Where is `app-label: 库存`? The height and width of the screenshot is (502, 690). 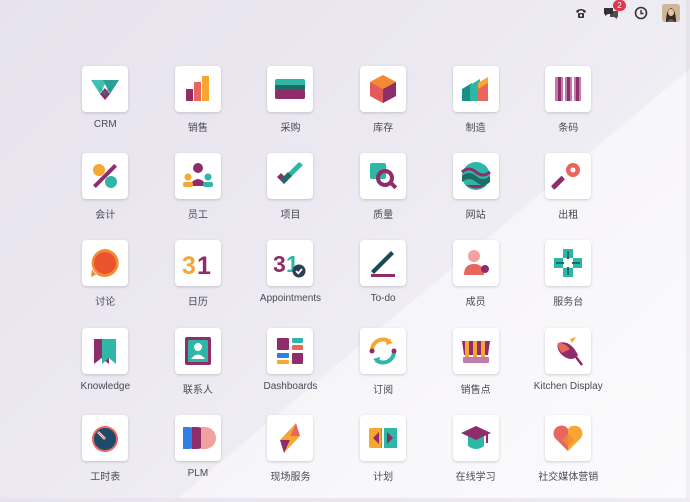
app-label: 库存 is located at coordinates (383, 128).